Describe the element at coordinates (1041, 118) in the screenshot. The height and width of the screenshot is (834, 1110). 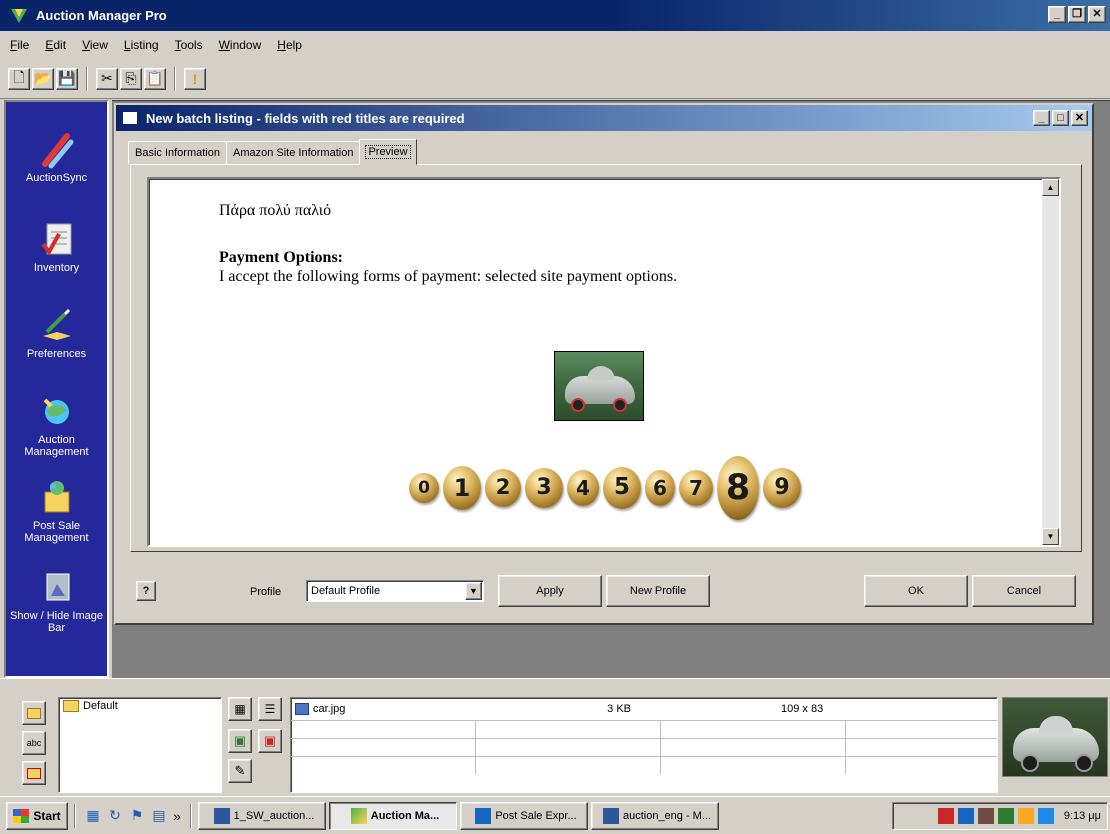
I see `dialog-minimize-button: _` at that location.